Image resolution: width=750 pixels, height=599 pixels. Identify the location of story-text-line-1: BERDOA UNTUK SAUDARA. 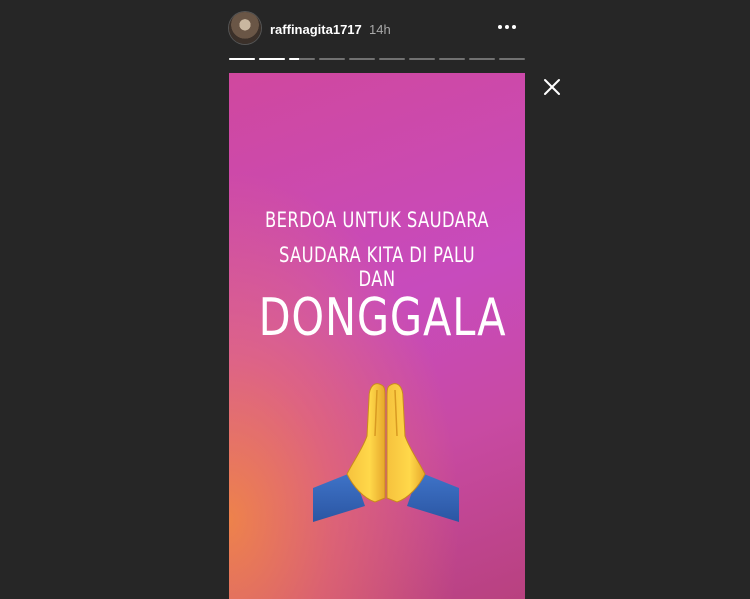
(377, 220).